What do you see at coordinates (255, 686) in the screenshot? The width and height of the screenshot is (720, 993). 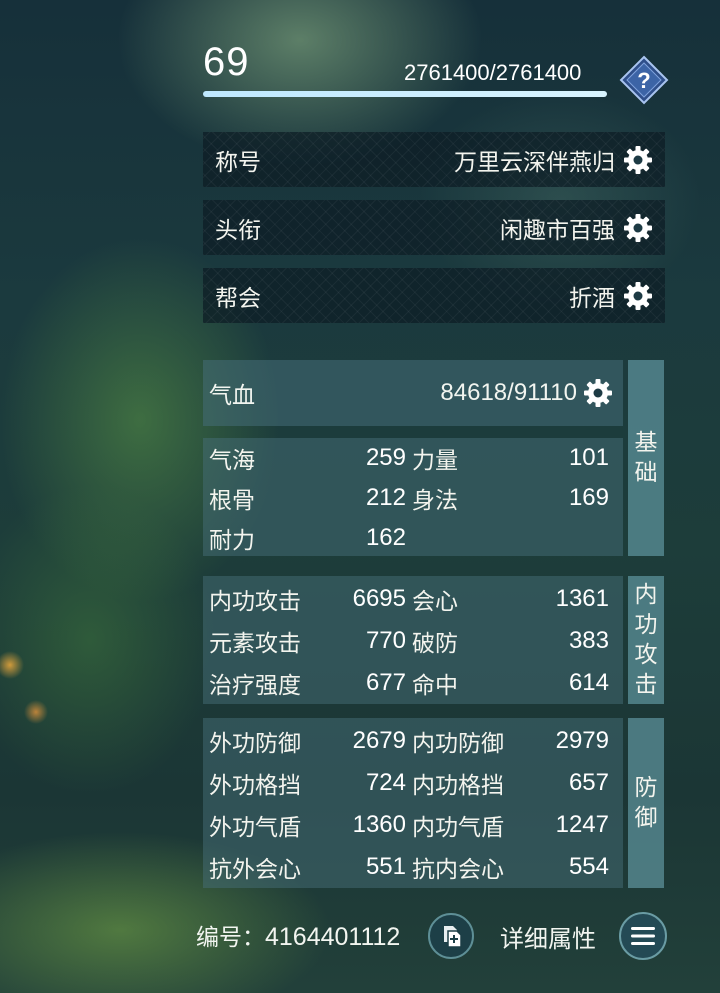 I see `stat-name: 治疗强度` at bounding box center [255, 686].